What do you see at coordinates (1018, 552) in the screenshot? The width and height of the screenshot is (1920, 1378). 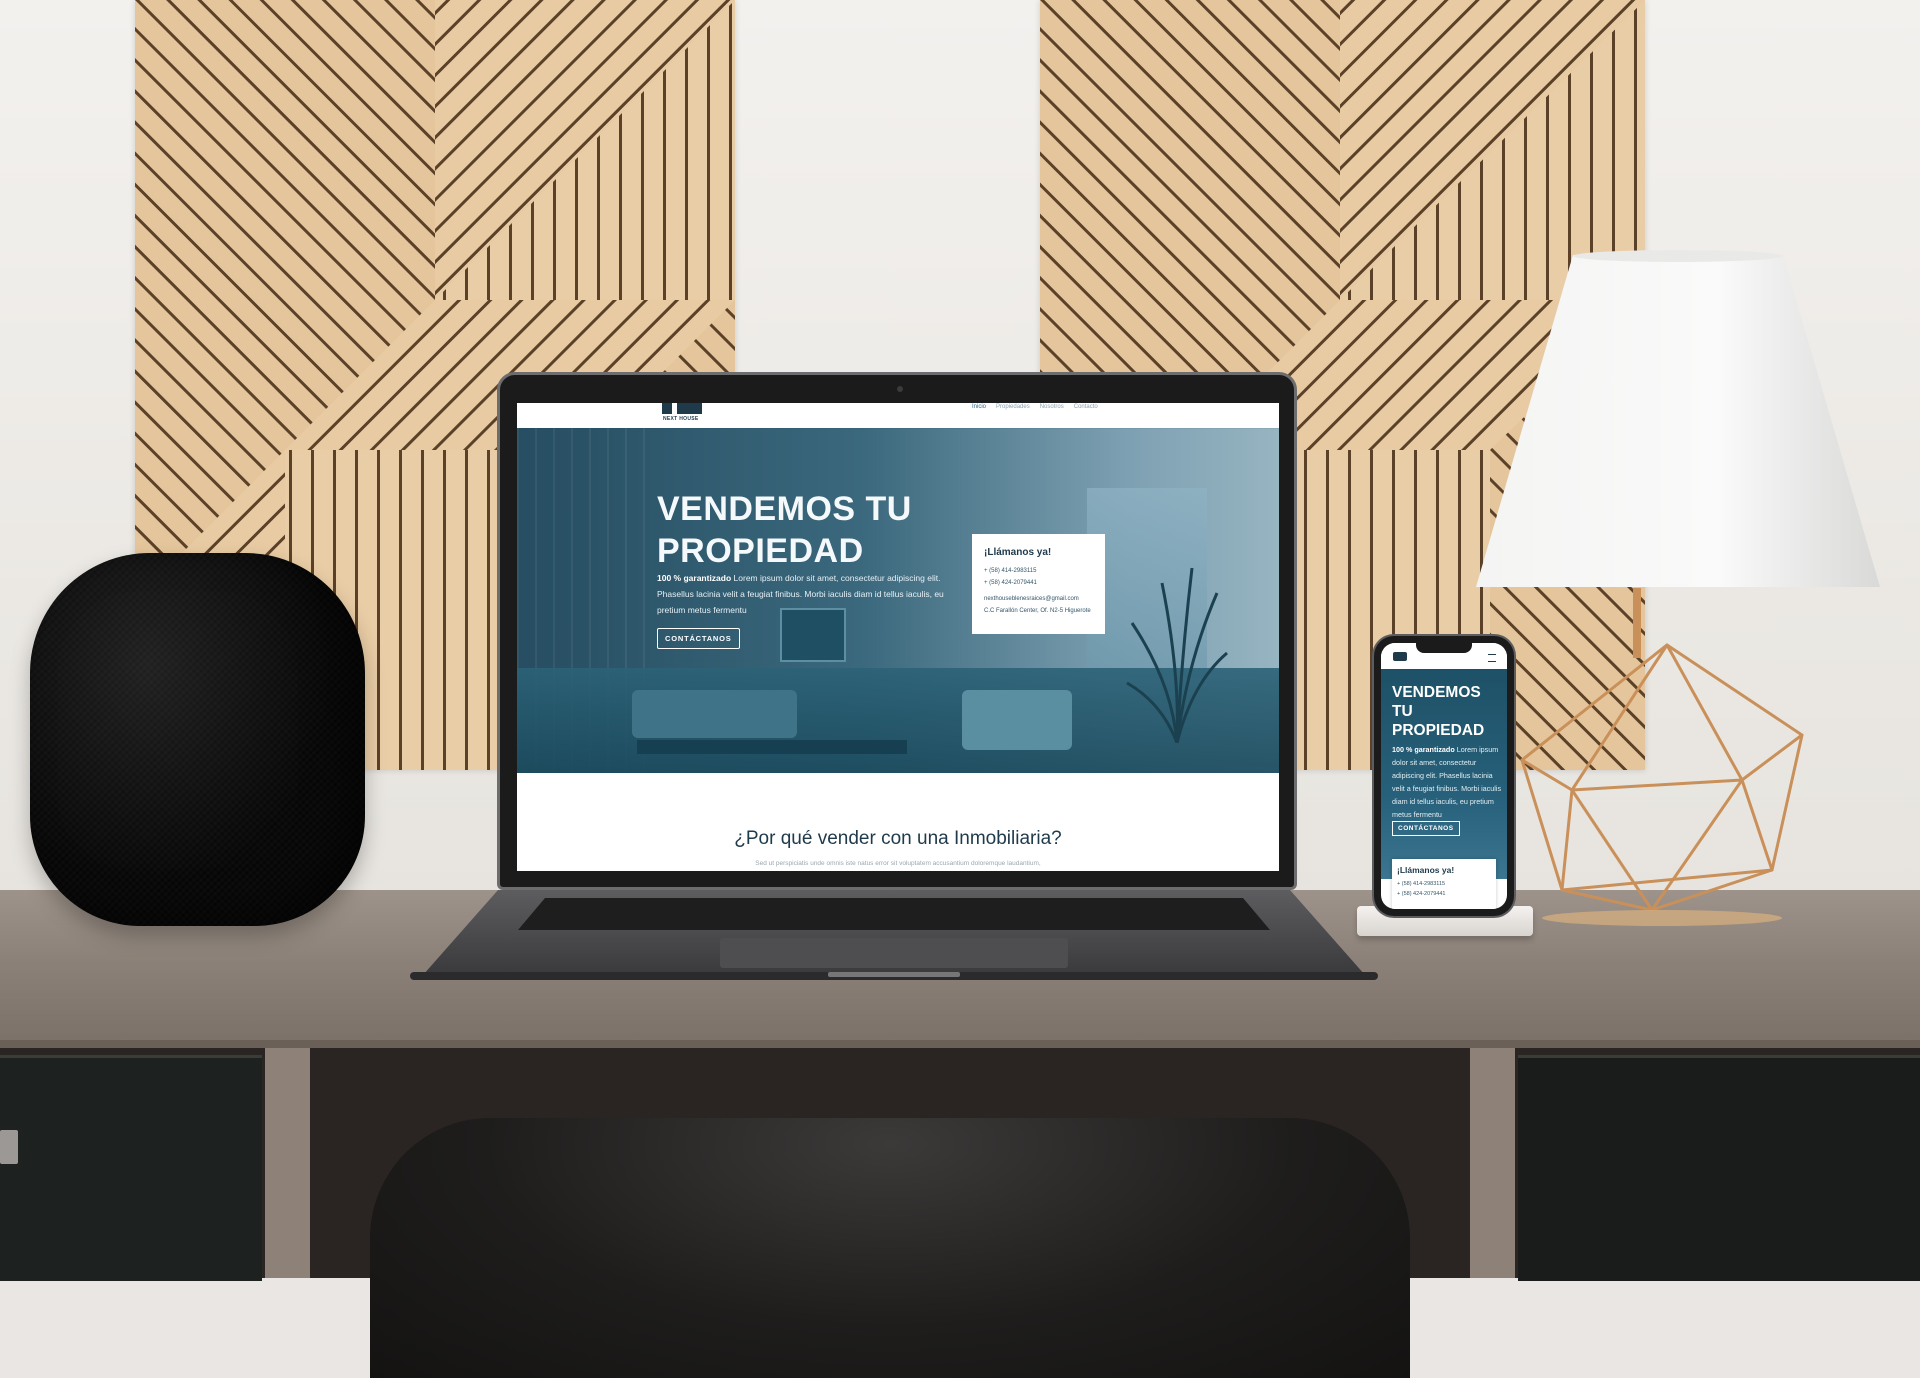 I see `contact-card-title: ¡Llámanos ya!` at bounding box center [1018, 552].